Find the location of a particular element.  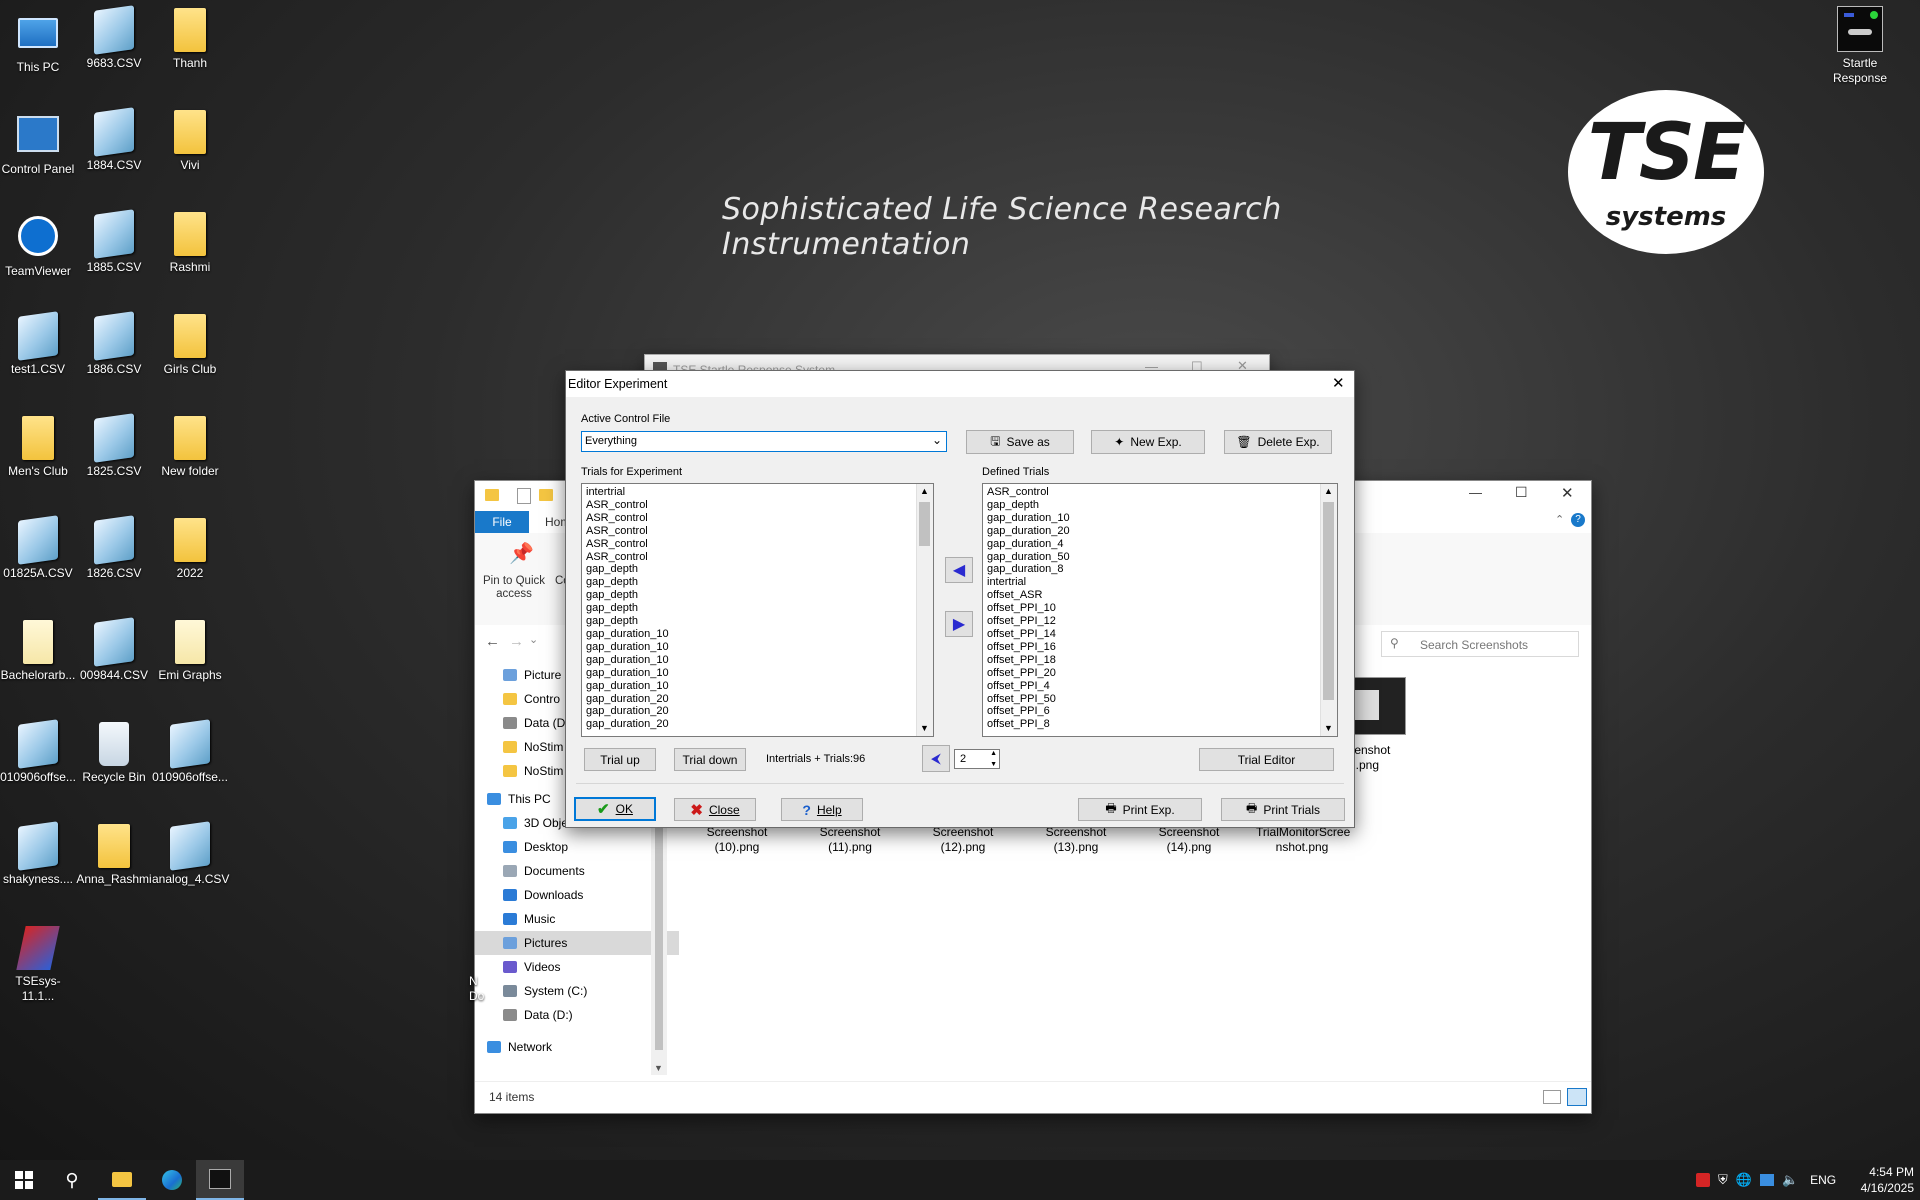

delete-exp-button: 🗑 Delete Exp. is located at coordinates (1278, 442).